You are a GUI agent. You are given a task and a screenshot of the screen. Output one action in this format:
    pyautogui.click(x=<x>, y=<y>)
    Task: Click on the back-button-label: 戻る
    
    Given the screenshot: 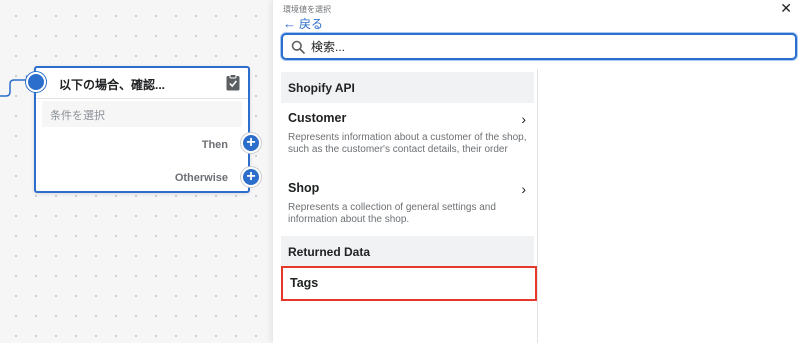 What is the action you would take?
    pyautogui.click(x=311, y=24)
    